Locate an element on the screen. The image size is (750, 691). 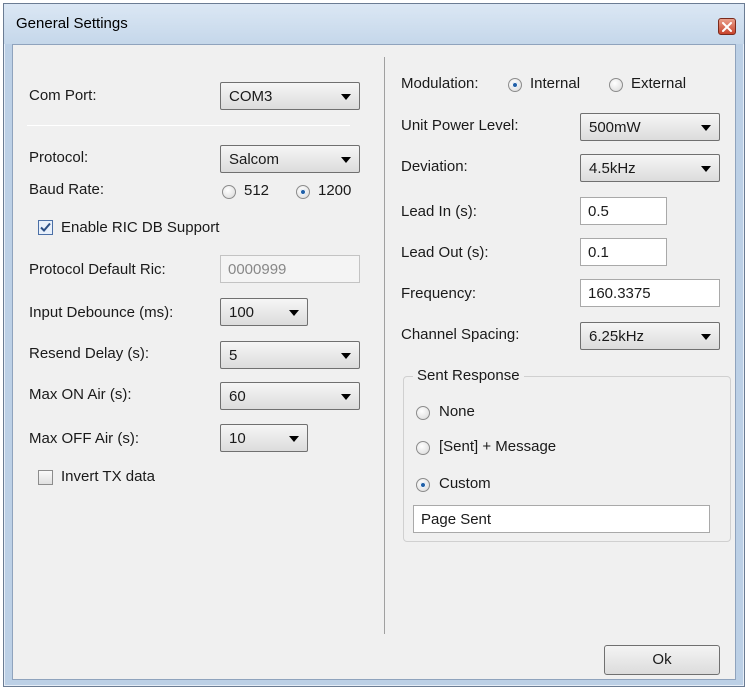
max-off-air-label: Max OFF Air (s): is located at coordinates (84, 438).